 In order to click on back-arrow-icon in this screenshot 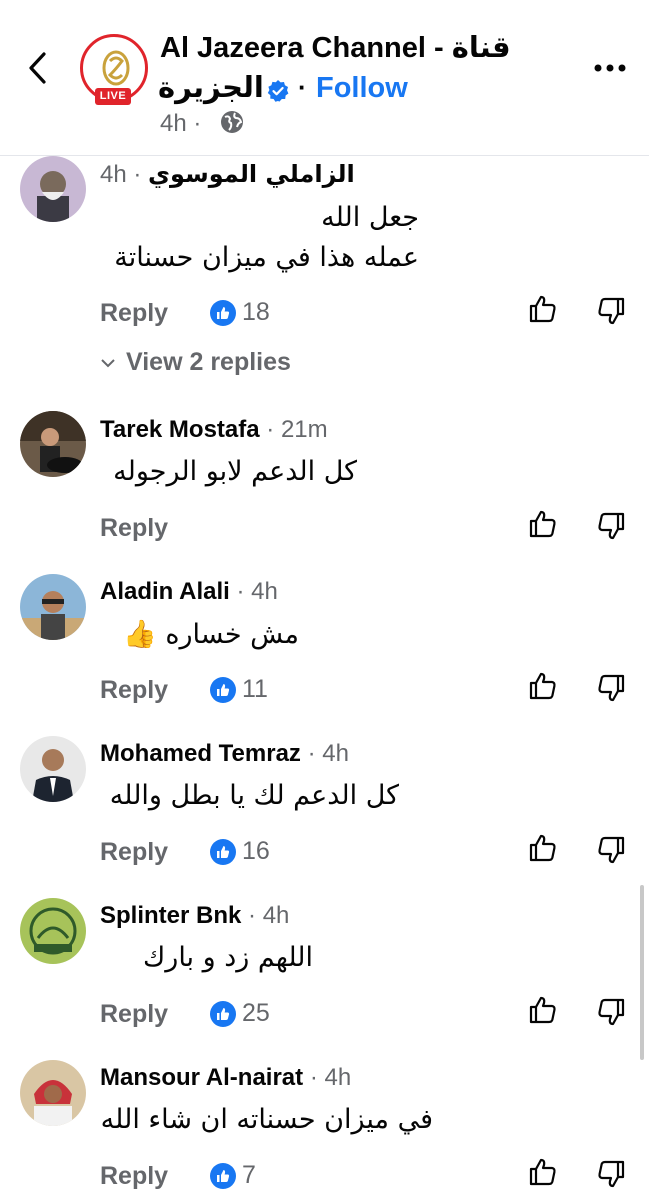, I will do `click(38, 68)`.